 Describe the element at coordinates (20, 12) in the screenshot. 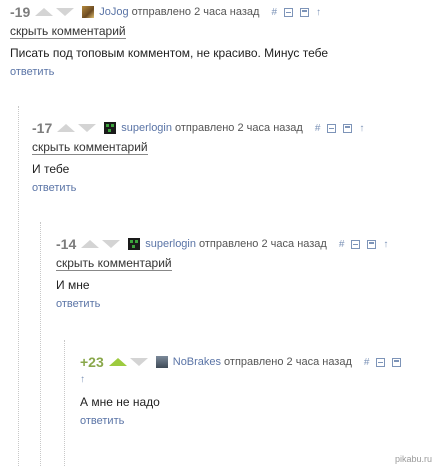

I see `comment-rating: -19` at that location.